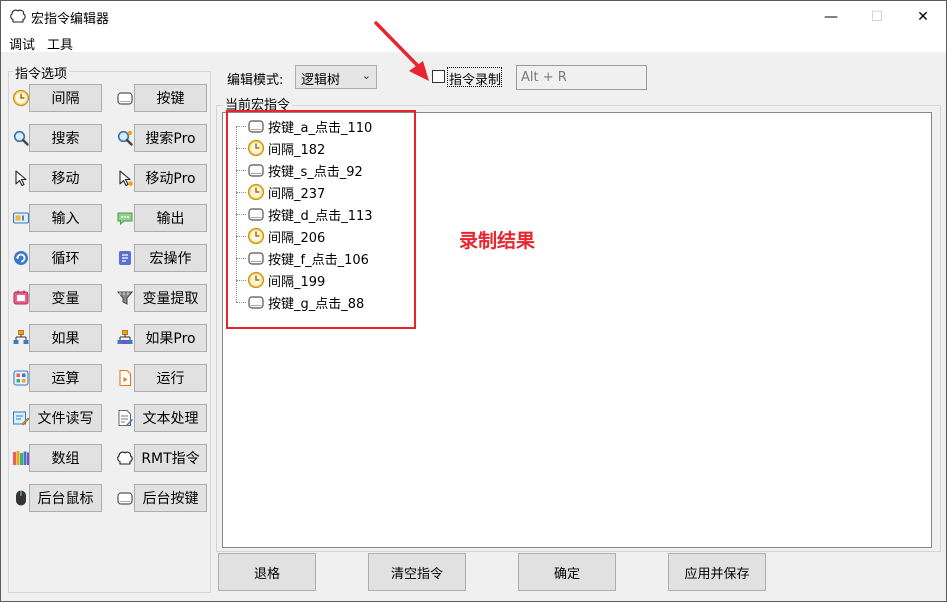 This screenshot has width=947, height=602. Describe the element at coordinates (170, 258) in the screenshot. I see `command-button: 宏操作` at that location.